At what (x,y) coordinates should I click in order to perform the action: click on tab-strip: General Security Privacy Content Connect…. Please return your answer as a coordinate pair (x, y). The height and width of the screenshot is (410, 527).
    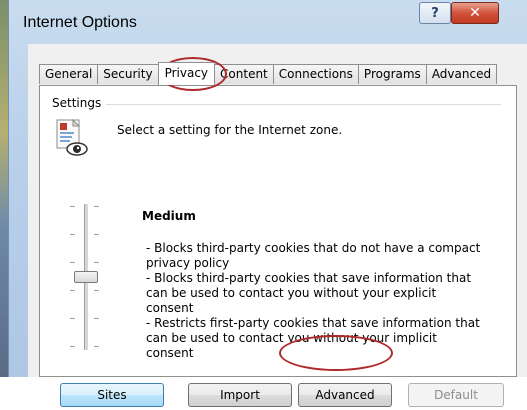
    Looking at the image, I should click on (268, 74).